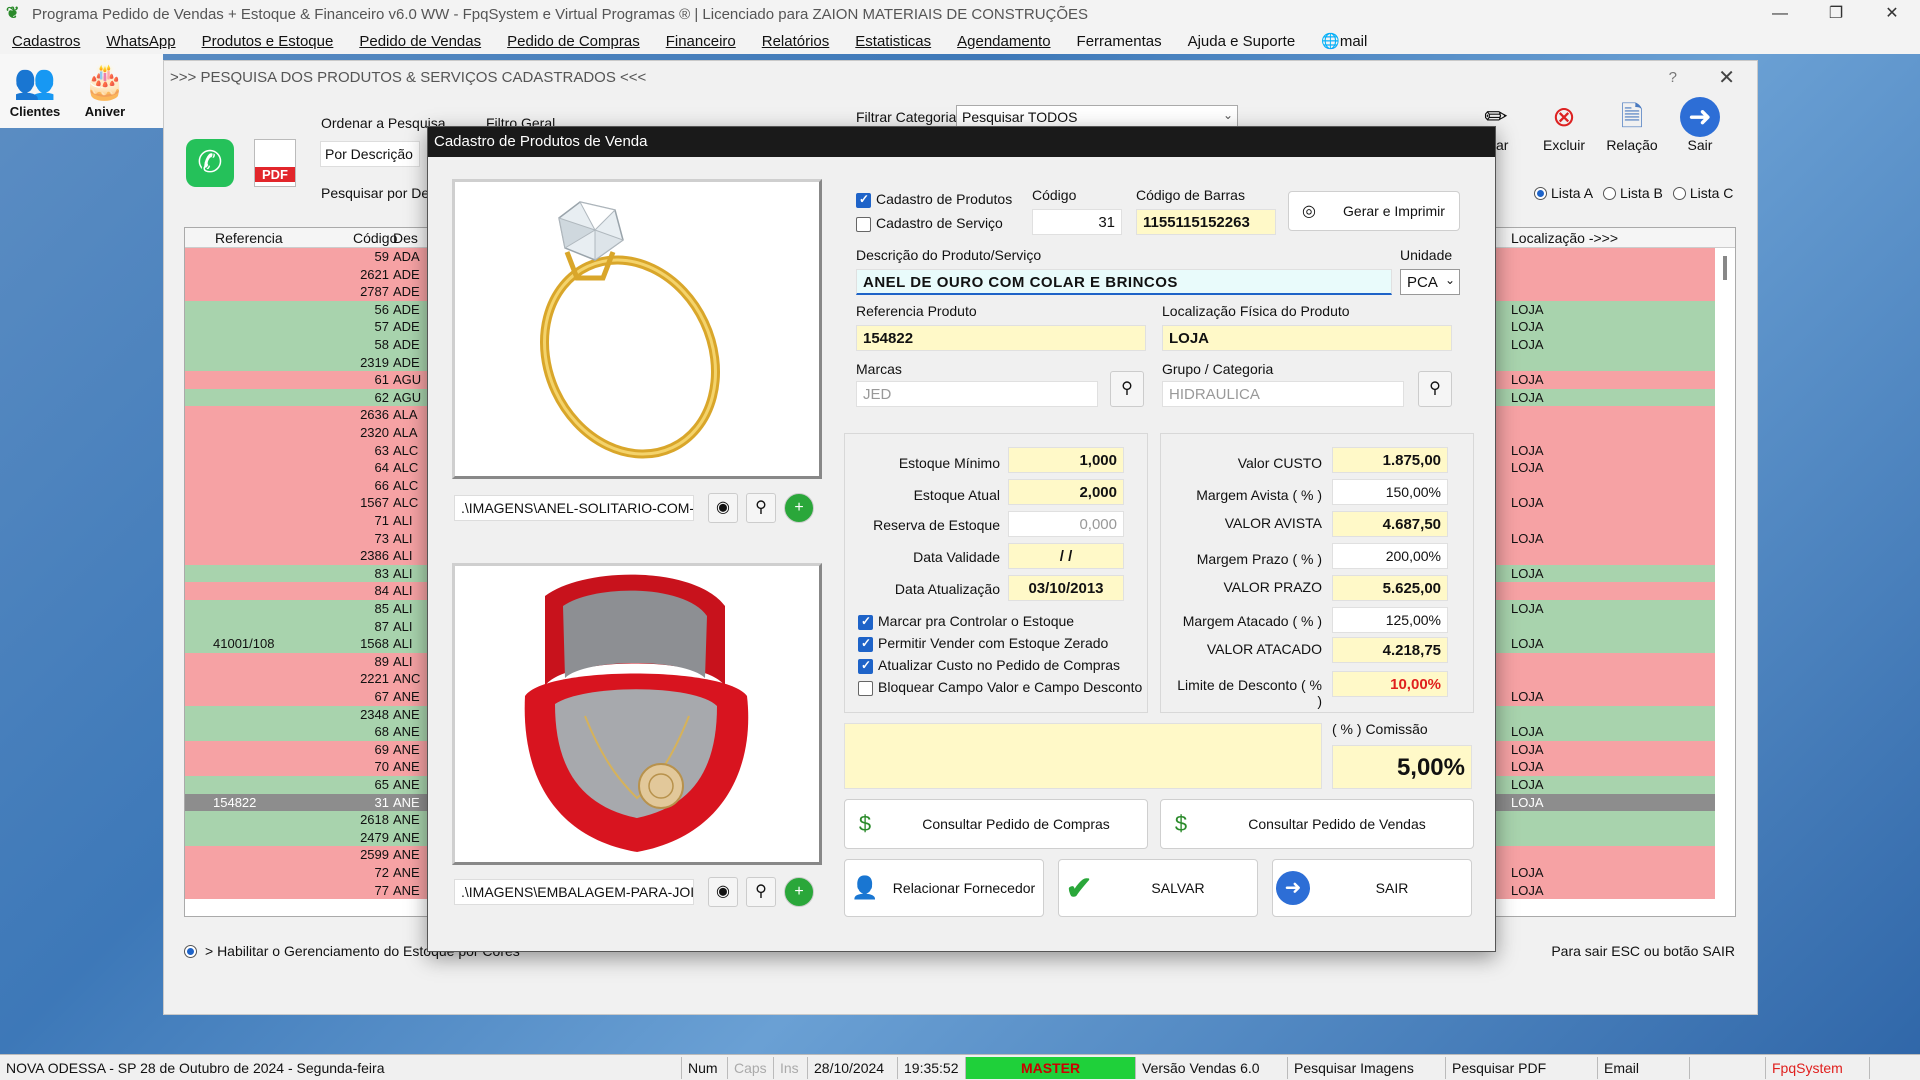 Image resolution: width=1920 pixels, height=1080 pixels. What do you see at coordinates (1522, 1067) in the screenshot?
I see `pesquisar-pdf-button: Pesquisar PDF` at bounding box center [1522, 1067].